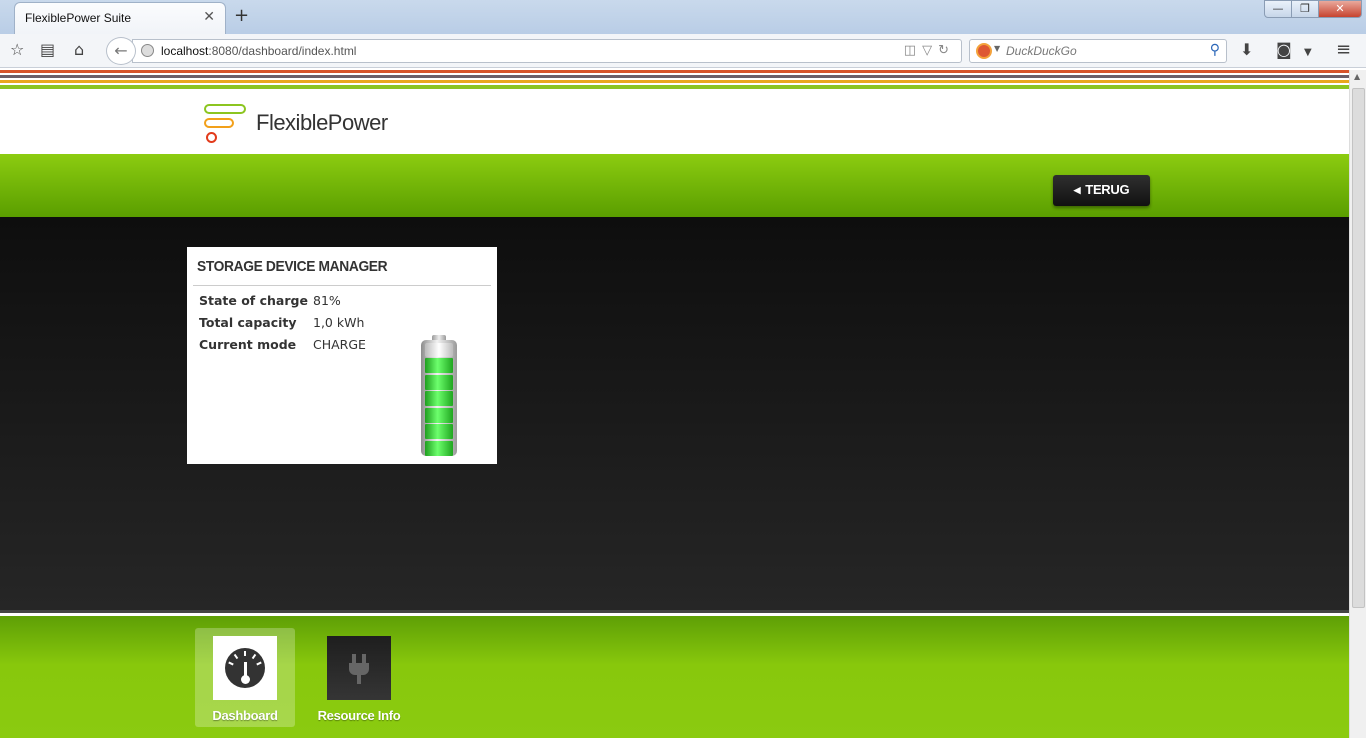  Describe the element at coordinates (1077, 190) in the screenshot. I see `left-arrow-icon: ◀` at that location.